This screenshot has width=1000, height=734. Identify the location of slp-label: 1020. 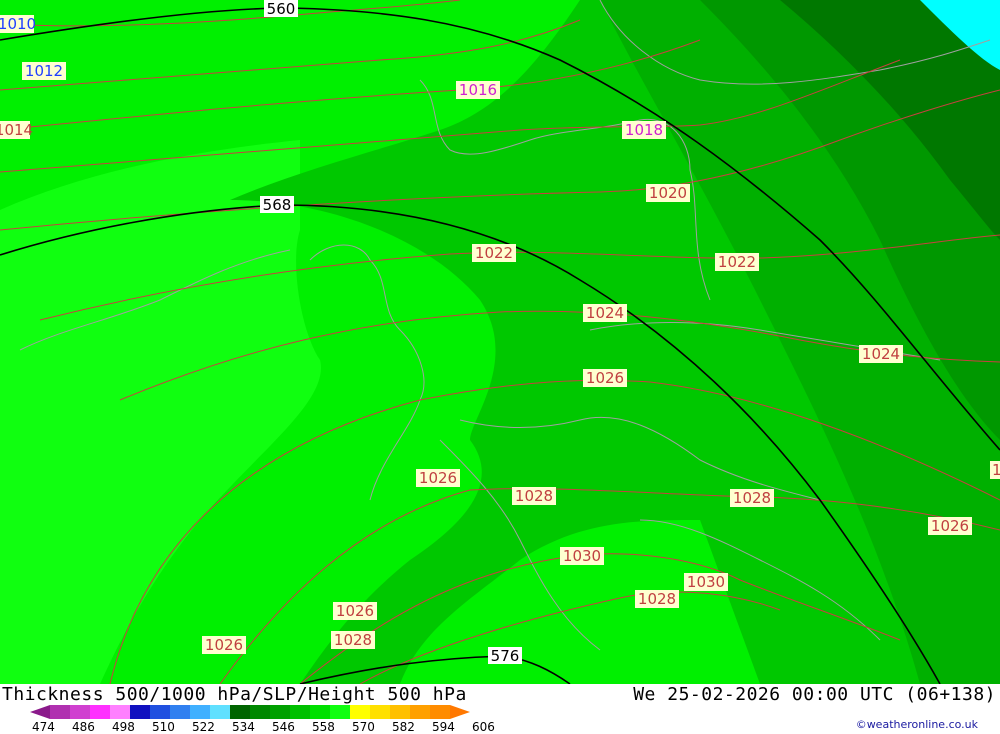
(668, 193).